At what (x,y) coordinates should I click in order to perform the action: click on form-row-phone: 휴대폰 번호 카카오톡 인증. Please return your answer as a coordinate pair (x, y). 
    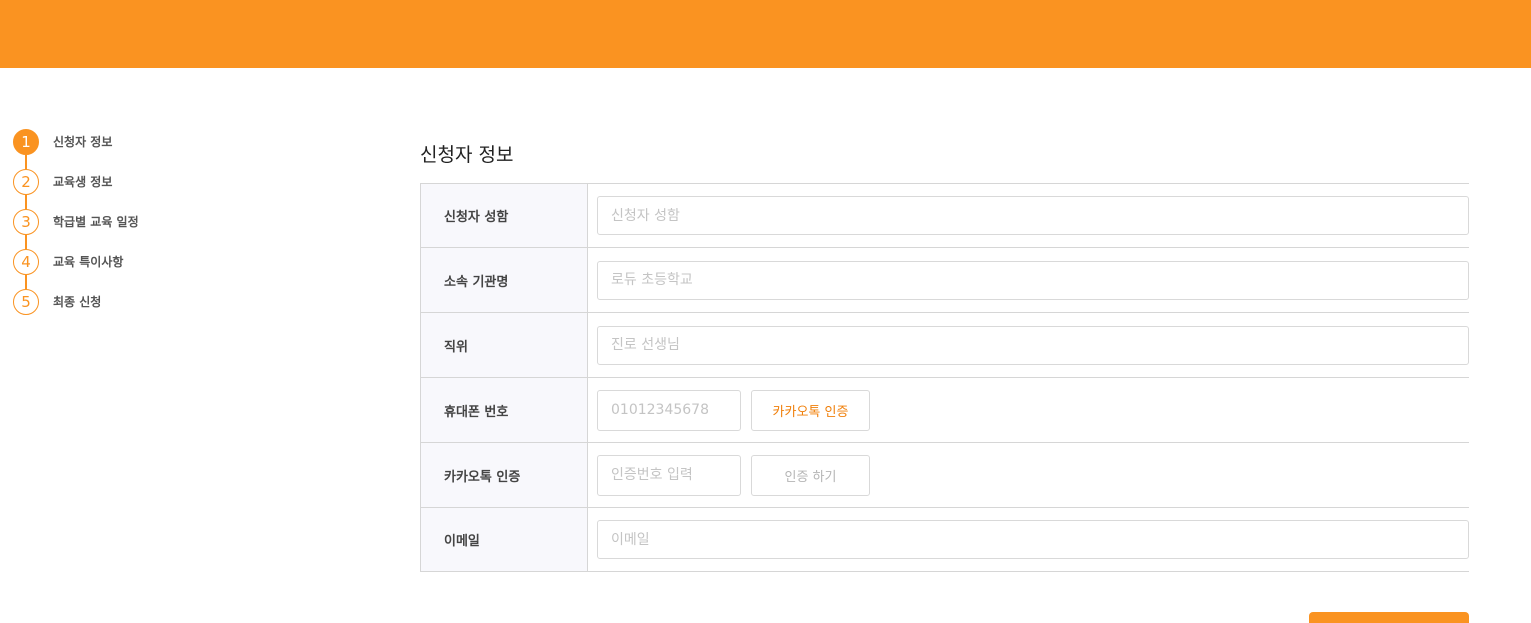
    Looking at the image, I should click on (944, 410).